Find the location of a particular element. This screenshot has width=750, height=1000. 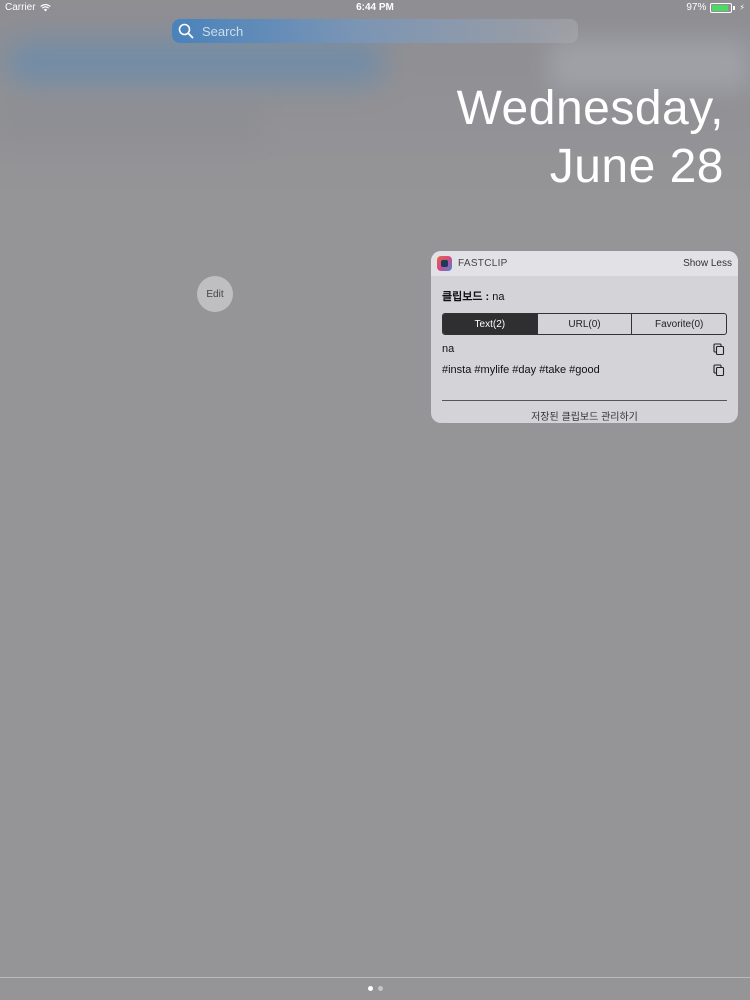

clip-list: na #insta #mylife #day #take #good is located at coordinates (584, 359).